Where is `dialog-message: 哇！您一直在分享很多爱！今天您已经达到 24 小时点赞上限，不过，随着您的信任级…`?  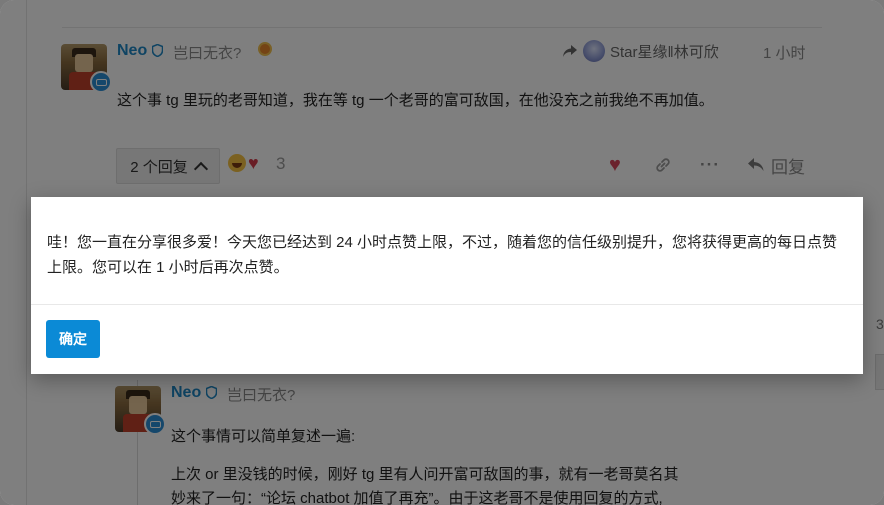
dialog-message: 哇！您一直在分享很多爱！今天您已经达到 24 小时点赞上限，不过，随着您的信任级… is located at coordinates (442, 255).